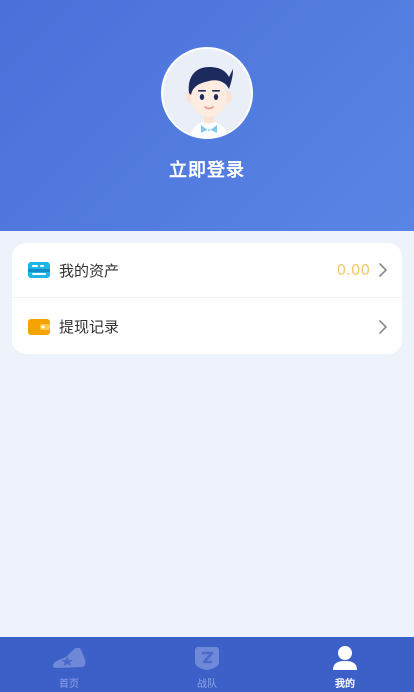 The height and width of the screenshot is (692, 414). Describe the element at coordinates (207, 684) in the screenshot. I see `tab-label: 战队` at that location.